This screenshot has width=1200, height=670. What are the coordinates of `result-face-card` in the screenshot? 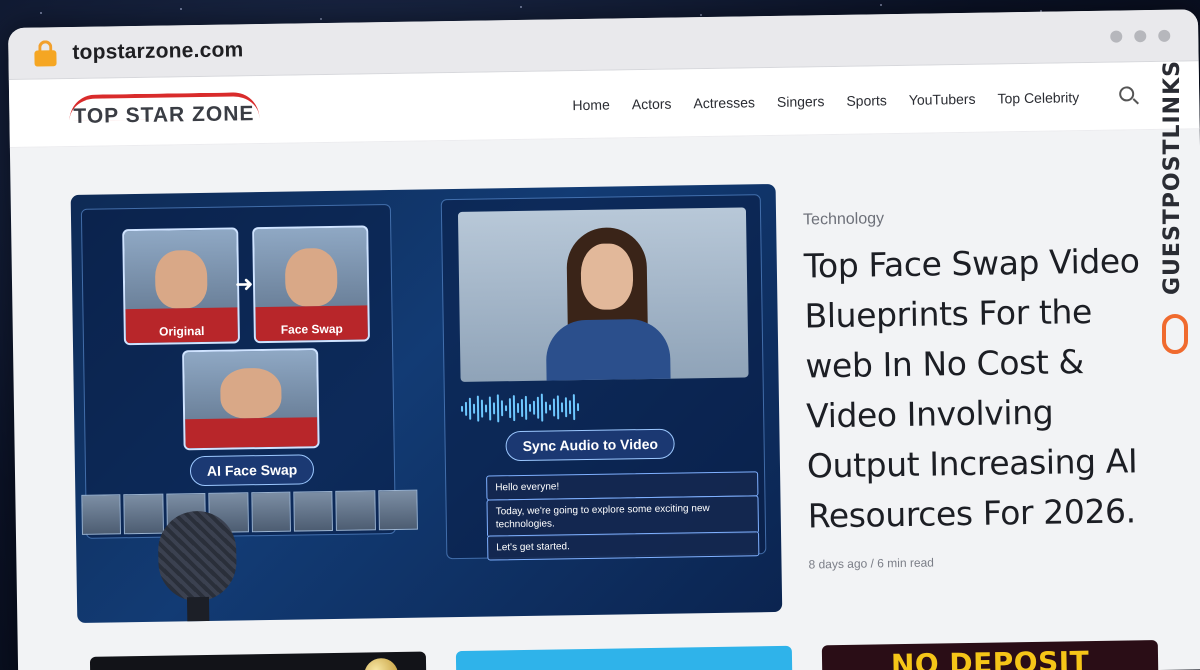 It's located at (251, 399).